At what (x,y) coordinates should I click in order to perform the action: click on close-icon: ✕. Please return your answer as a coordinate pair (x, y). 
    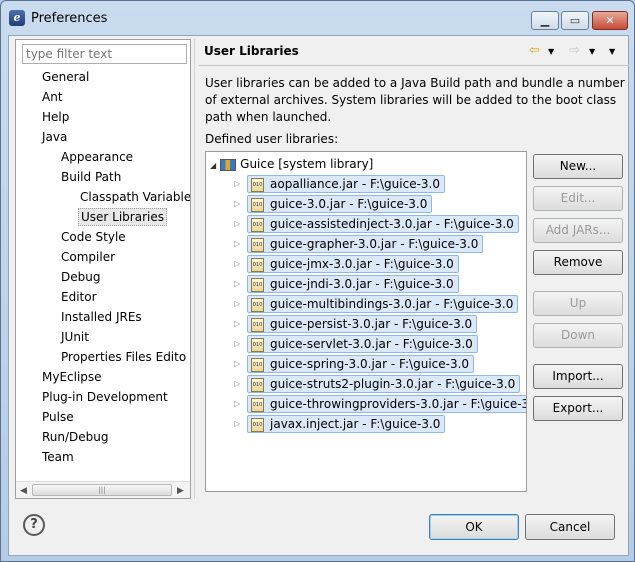
    Looking at the image, I should click on (610, 20).